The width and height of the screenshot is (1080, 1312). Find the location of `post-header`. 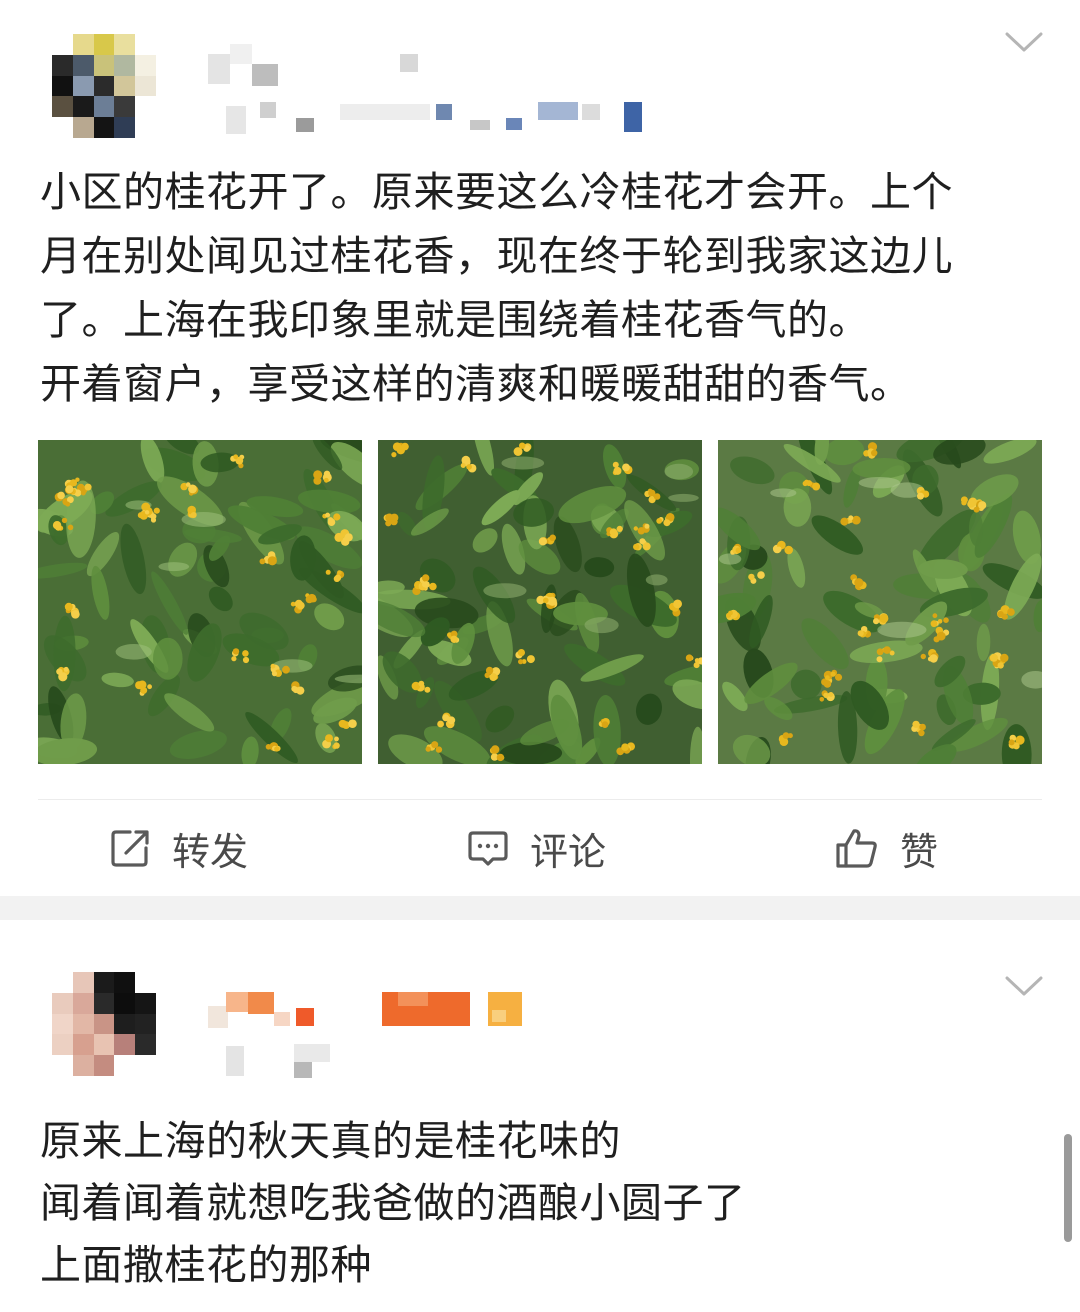

post-header is located at coordinates (540, 1005).